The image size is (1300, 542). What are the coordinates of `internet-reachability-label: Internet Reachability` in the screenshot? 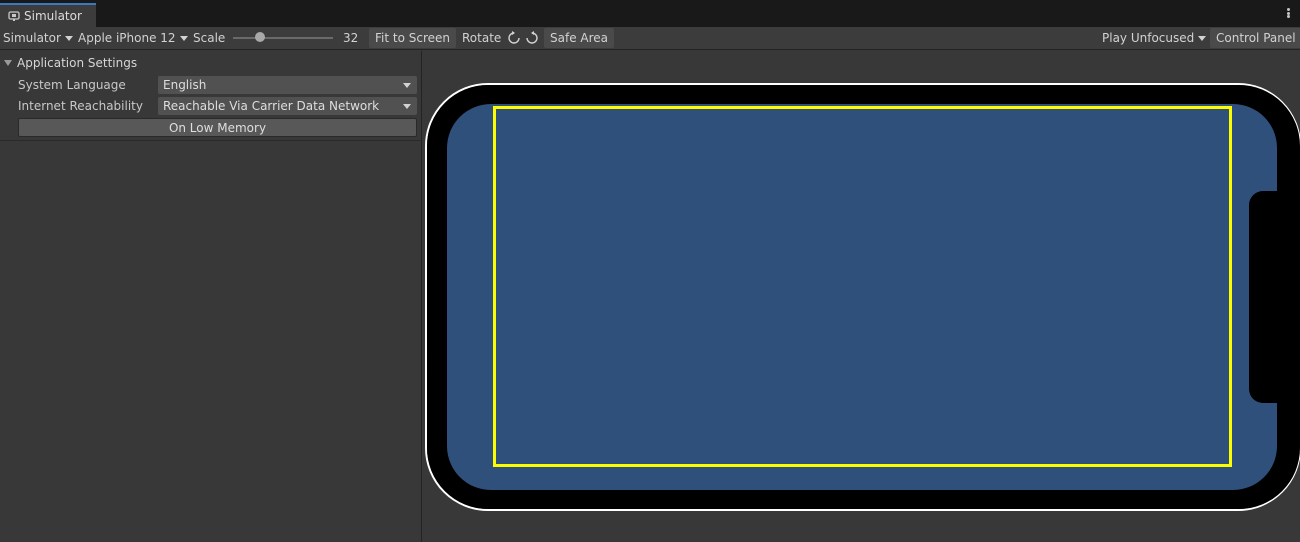 It's located at (80, 106).